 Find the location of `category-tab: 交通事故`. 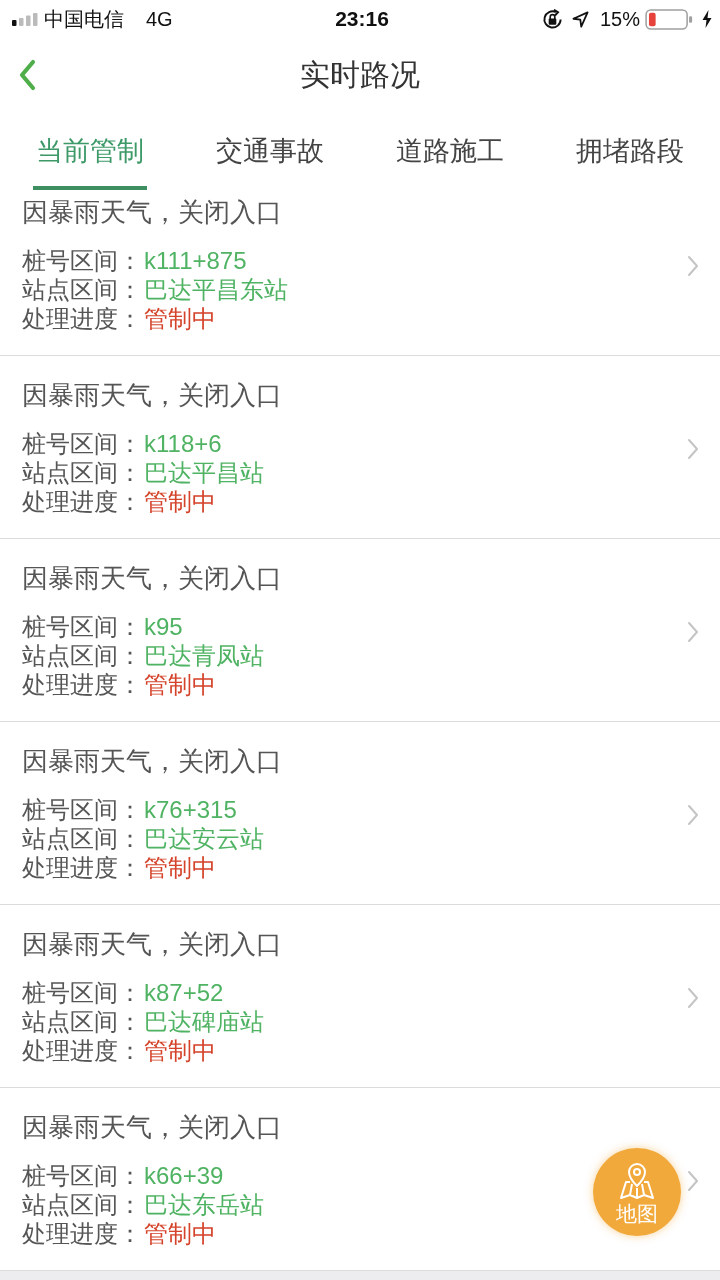

category-tab: 交通事故 is located at coordinates (270, 159).